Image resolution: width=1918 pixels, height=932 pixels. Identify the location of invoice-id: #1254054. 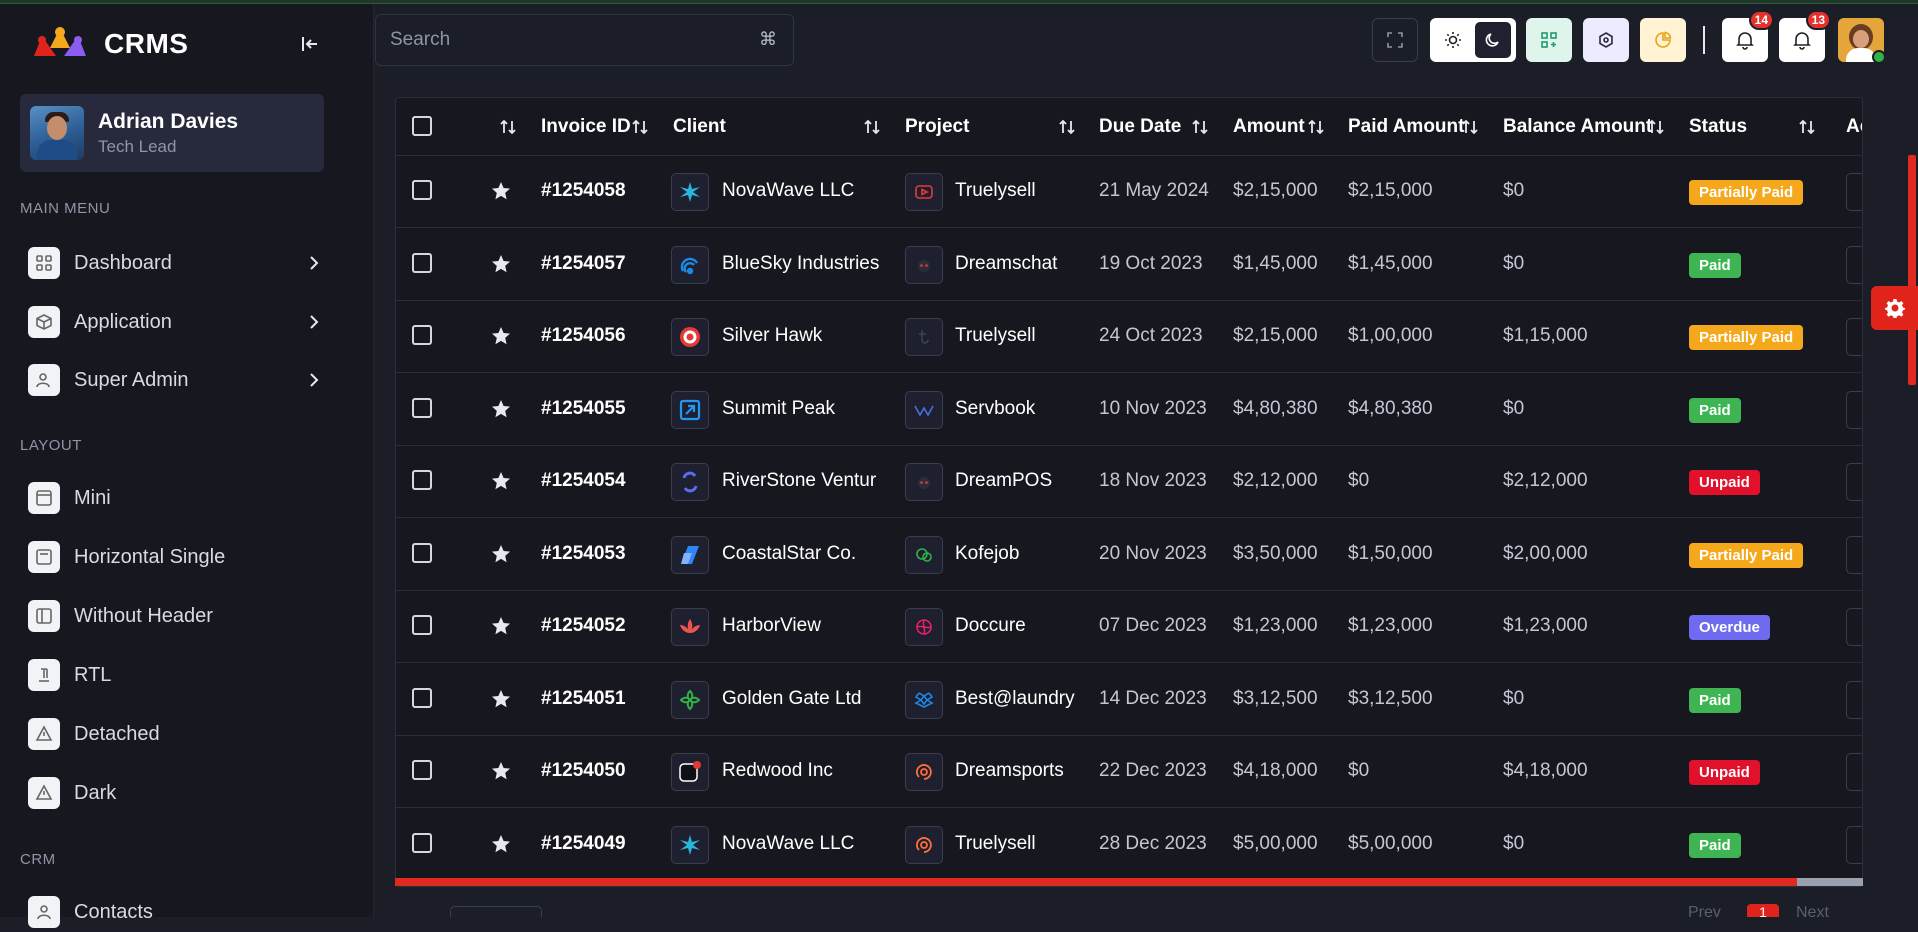
(583, 481).